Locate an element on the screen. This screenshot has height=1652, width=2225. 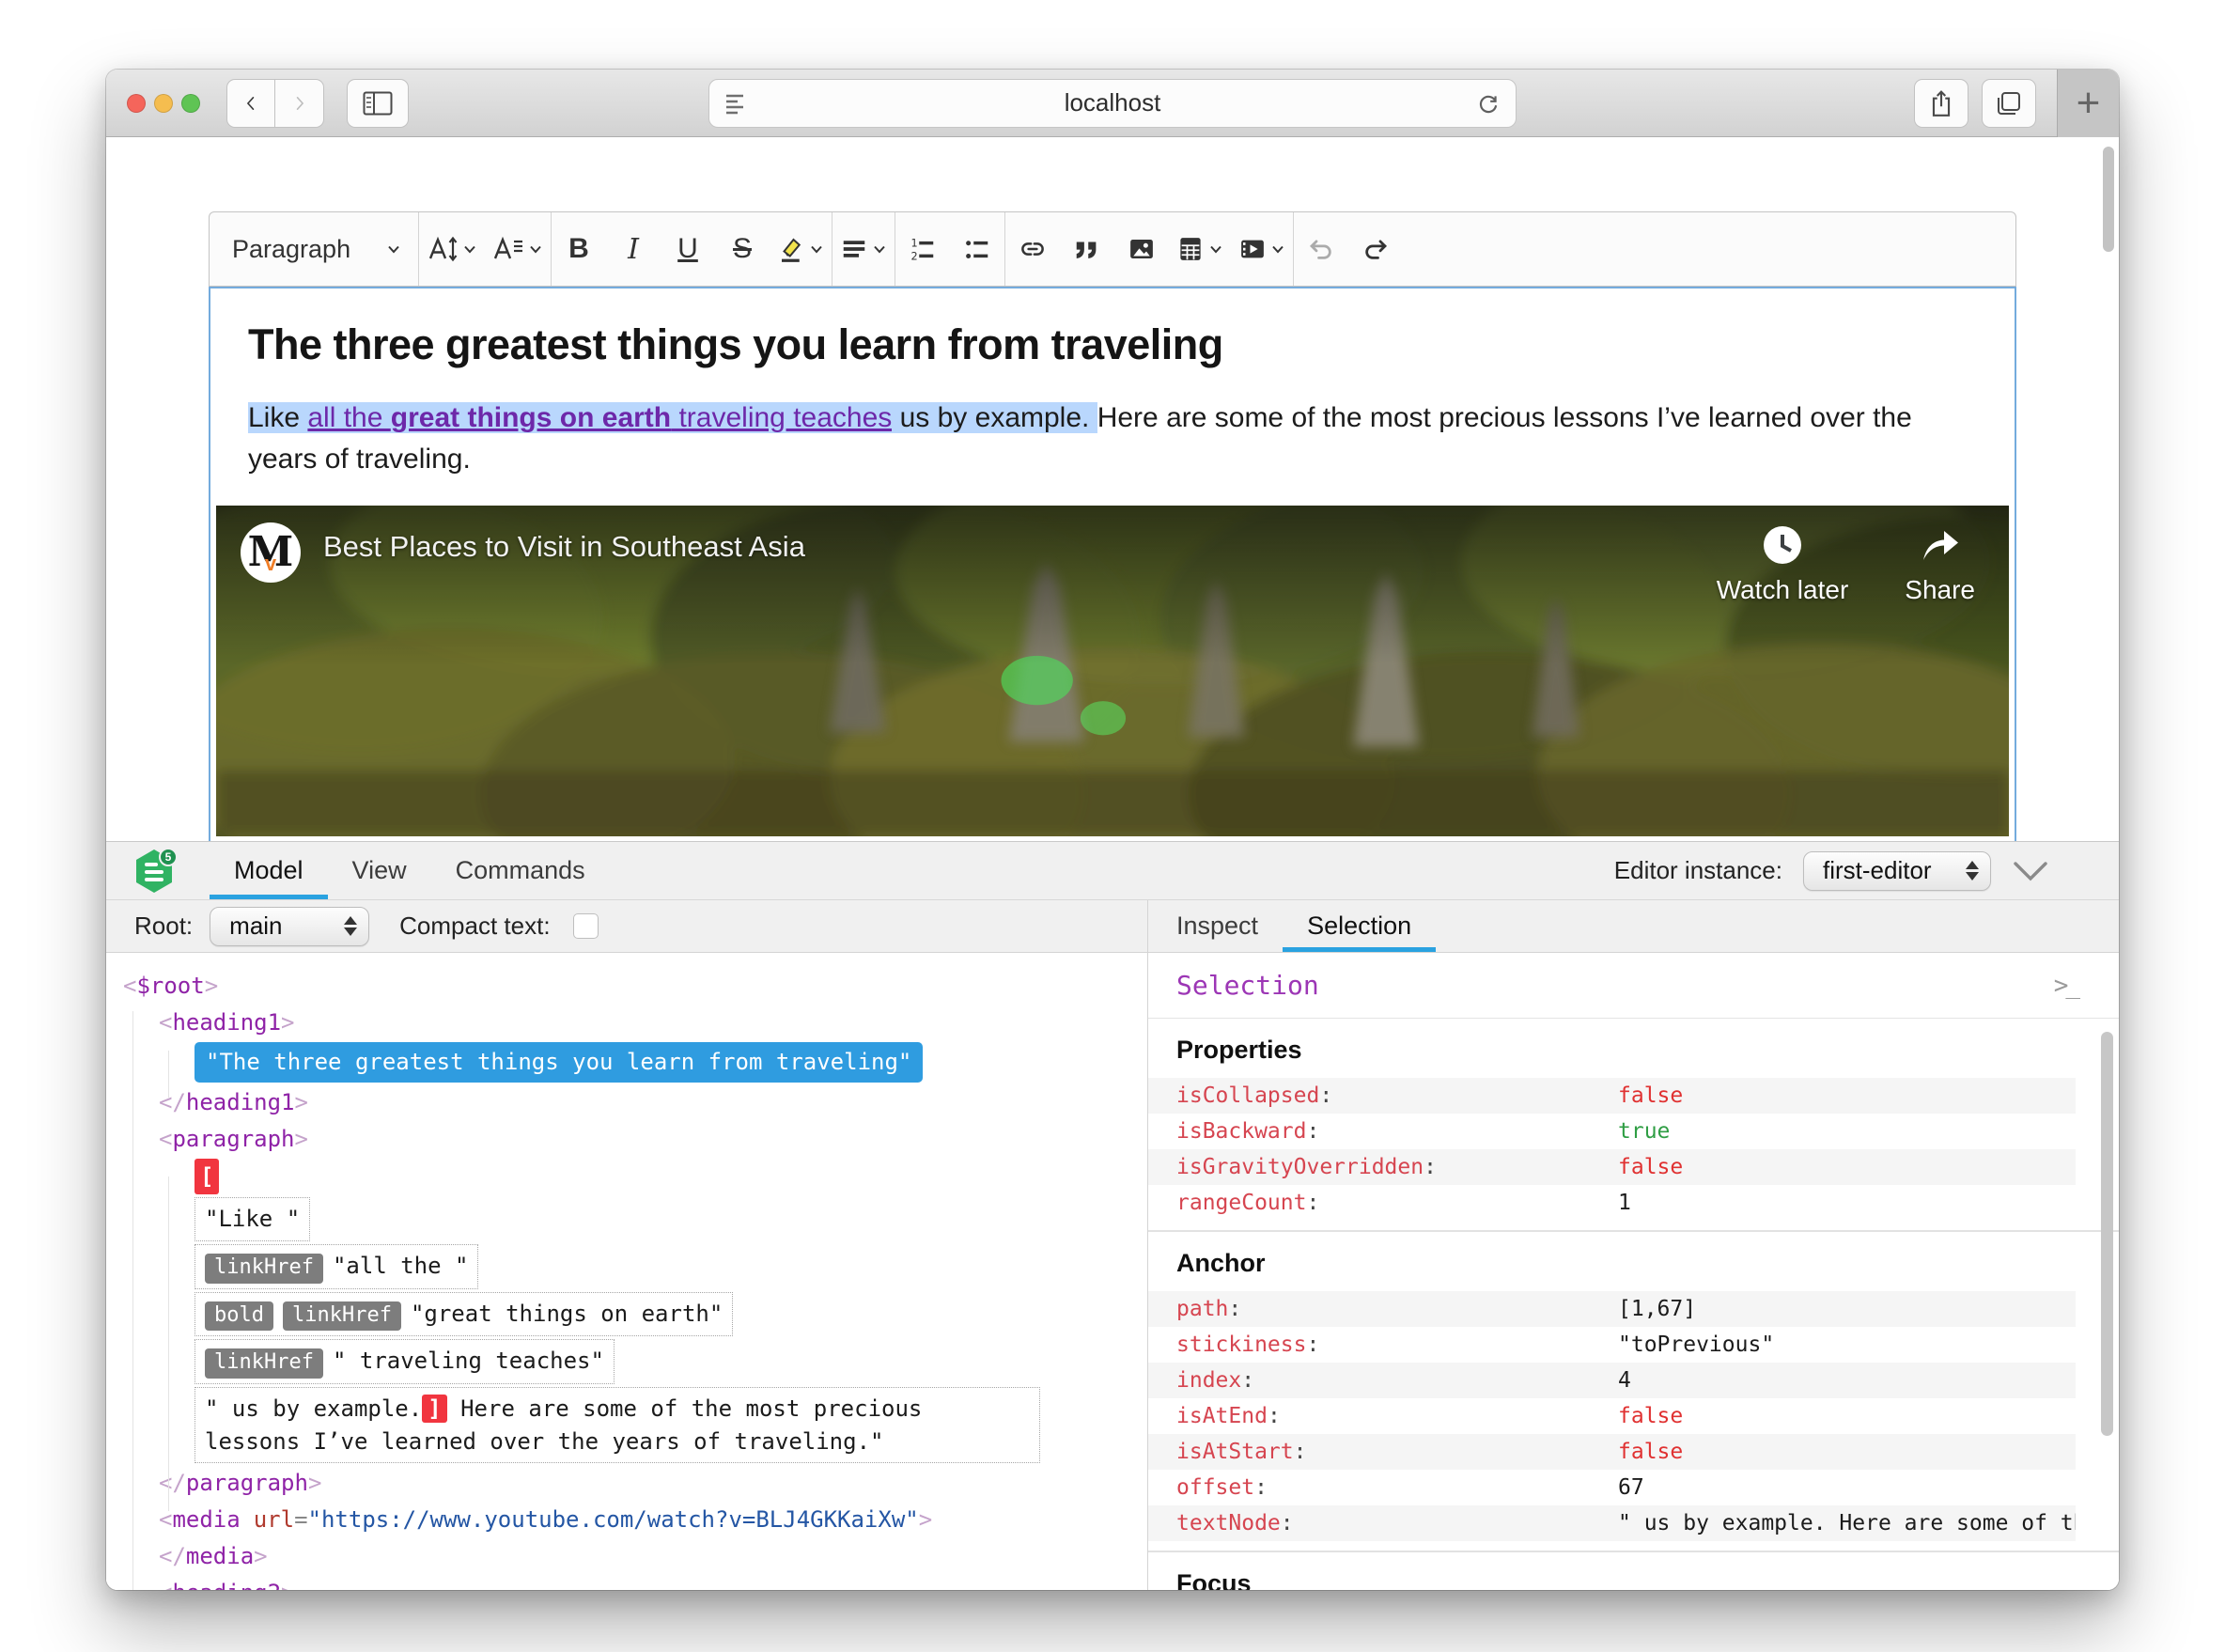
media-embed-icon is located at coordinates (1253, 249).